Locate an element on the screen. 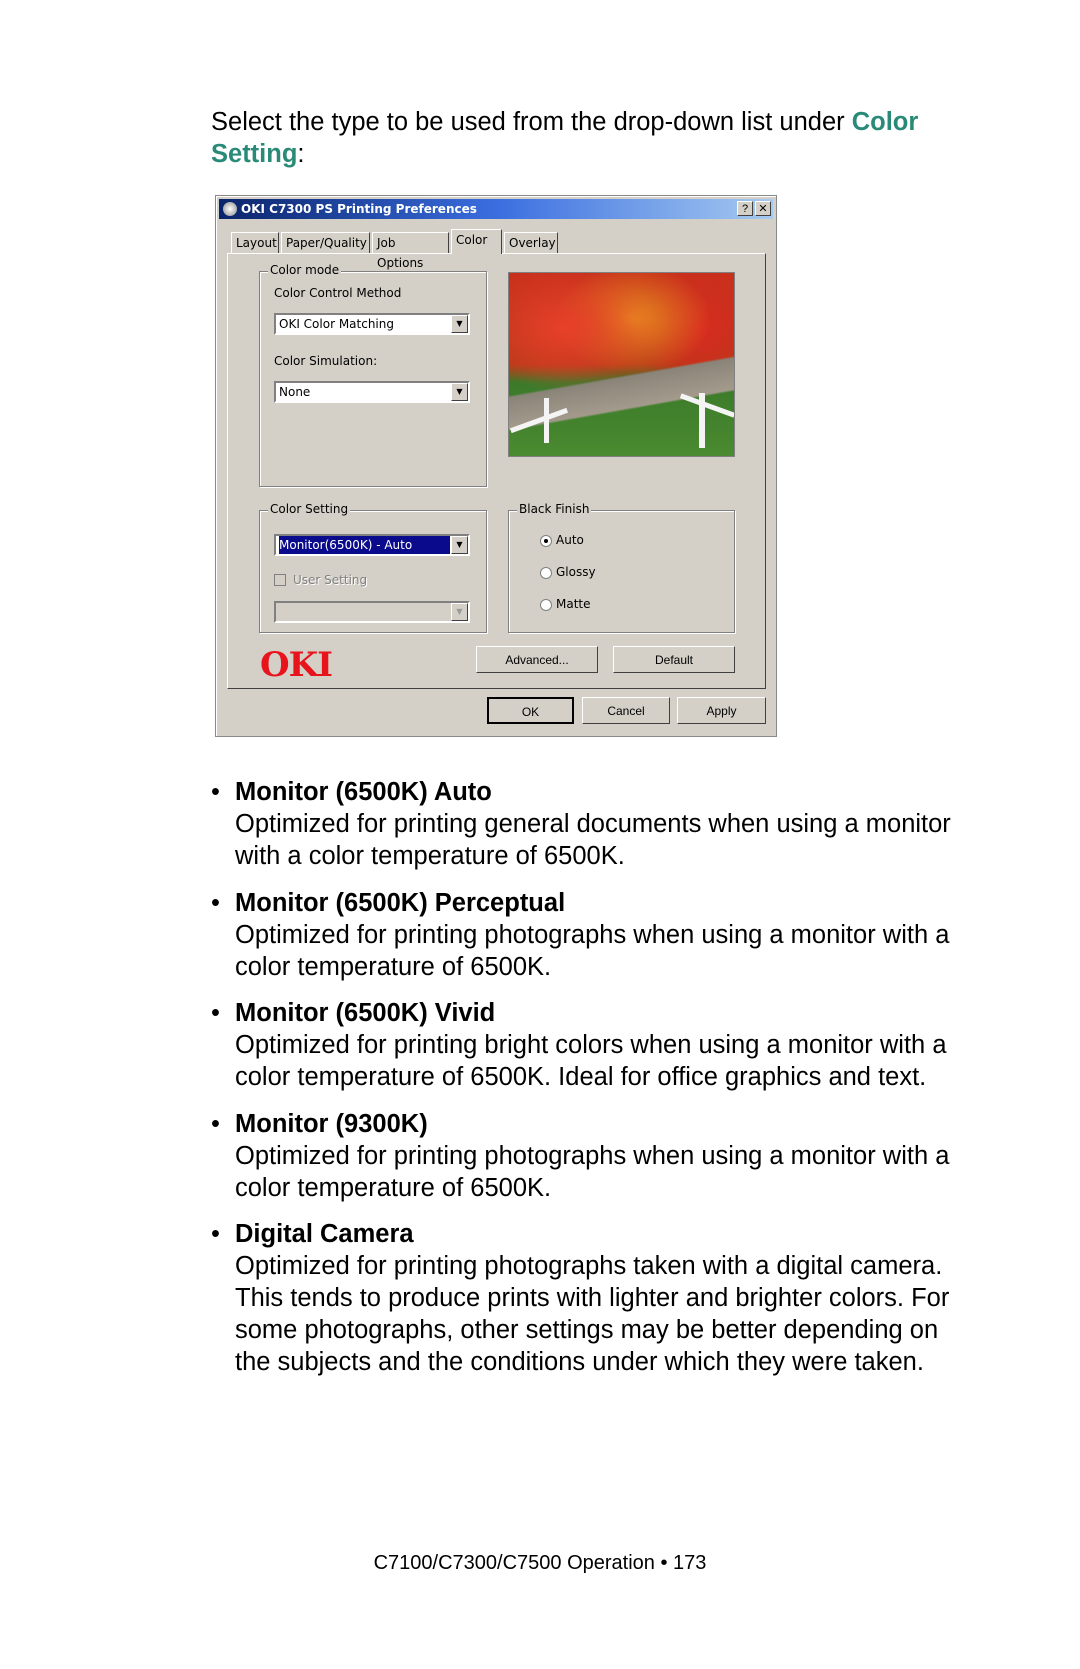 The width and height of the screenshot is (1080, 1669). tab-paper-quality: Paper/Quality is located at coordinates (325, 243).